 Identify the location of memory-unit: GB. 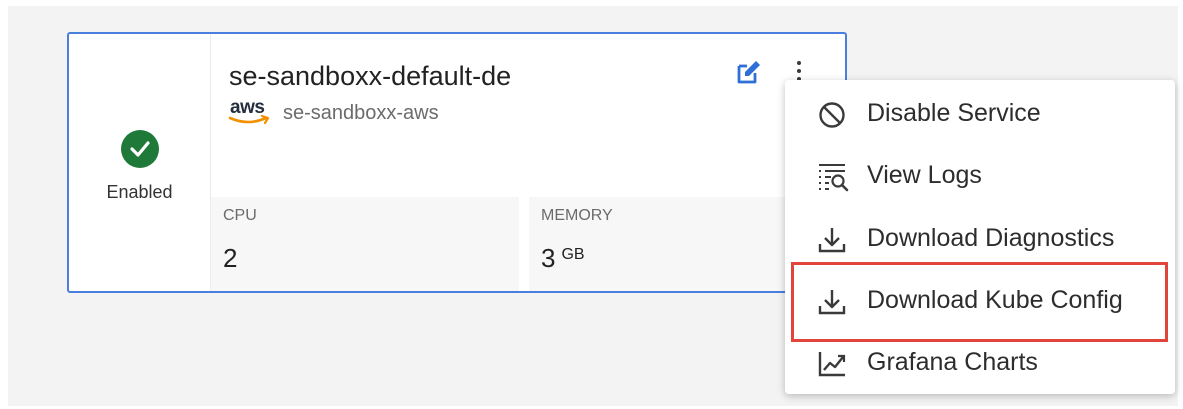
(573, 254).